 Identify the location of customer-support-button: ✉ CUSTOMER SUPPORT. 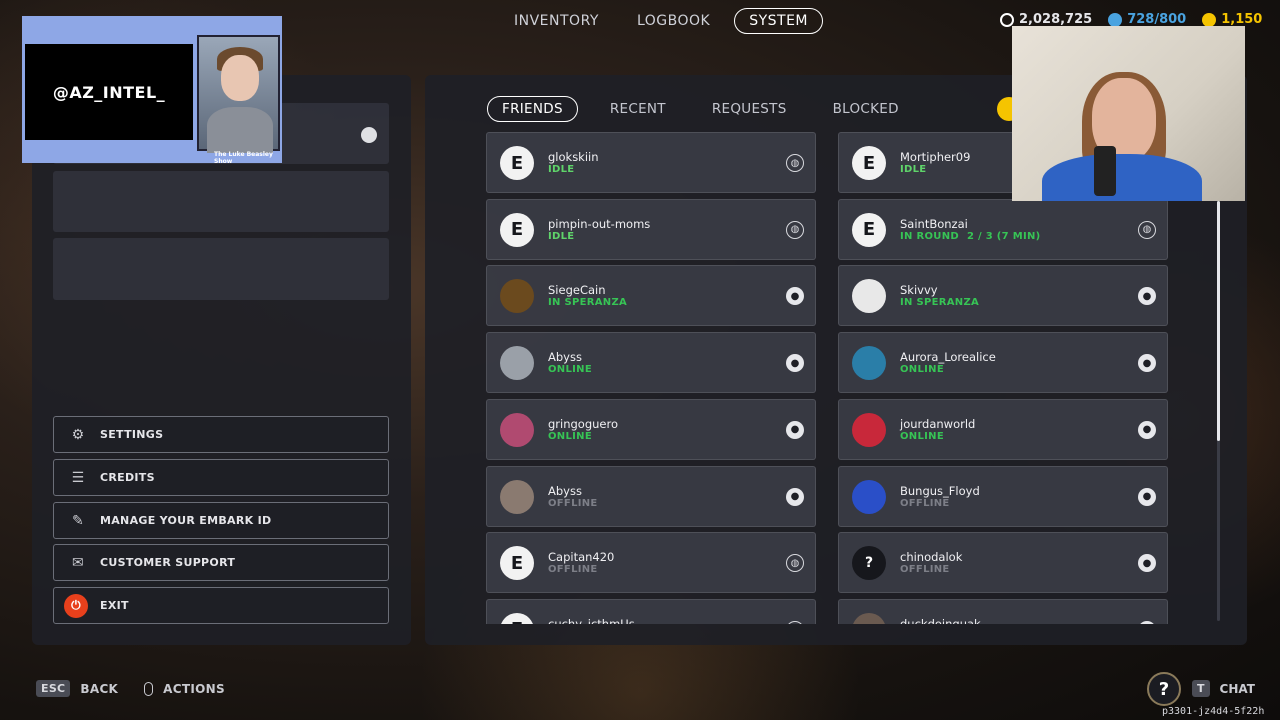
(221, 562).